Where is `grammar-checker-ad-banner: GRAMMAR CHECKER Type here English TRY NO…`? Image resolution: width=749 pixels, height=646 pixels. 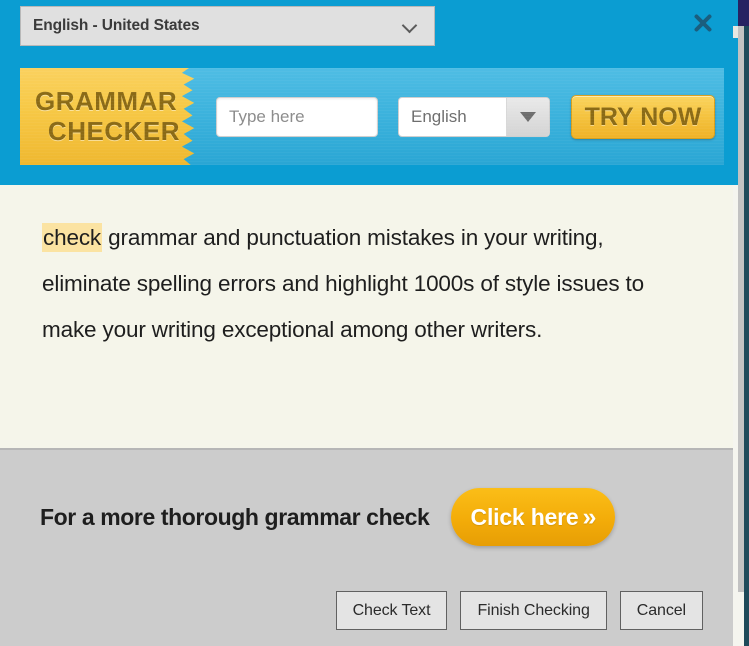
grammar-checker-ad-banner: GRAMMAR CHECKER Type here English TRY NO… is located at coordinates (372, 116).